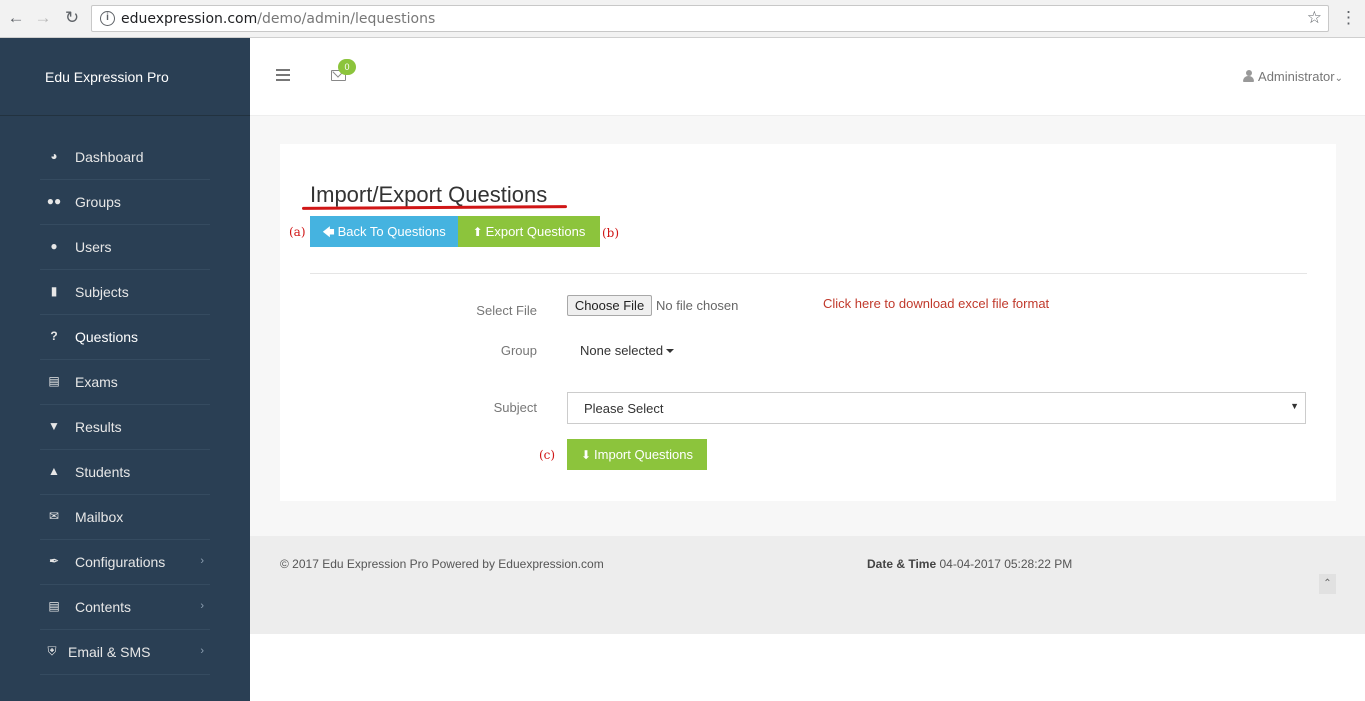 The height and width of the screenshot is (701, 1365). What do you see at coordinates (43, 18) in the screenshot?
I see `forward-arrow-icon: →` at bounding box center [43, 18].